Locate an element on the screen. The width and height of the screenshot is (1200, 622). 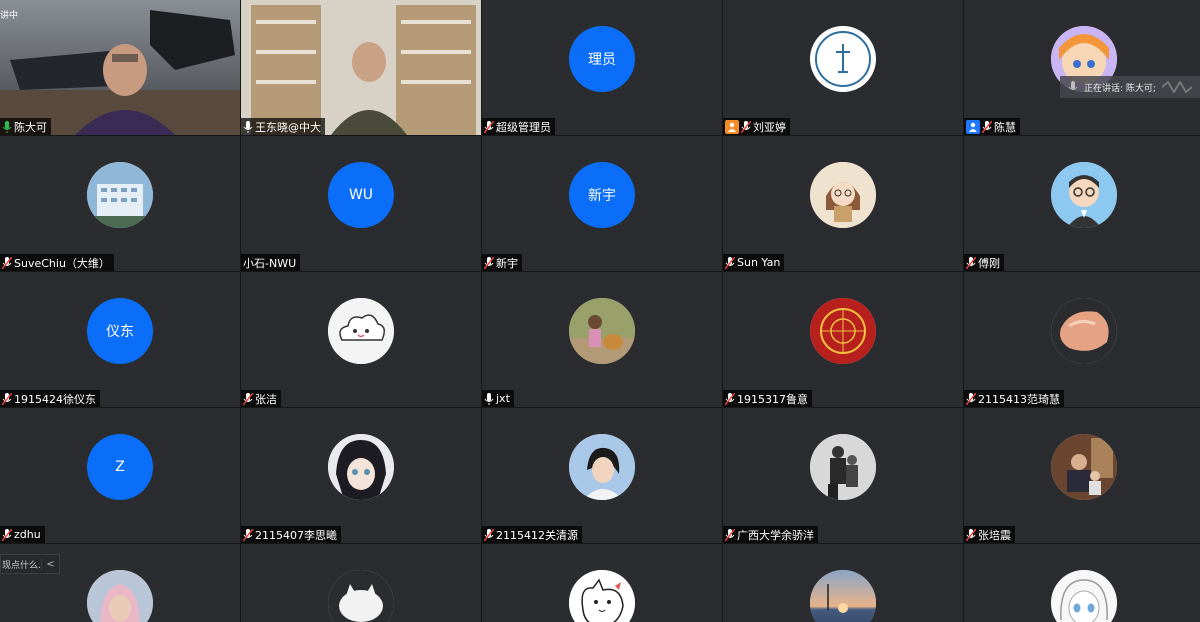
stone-avatar is located at coordinates (1084, 331).